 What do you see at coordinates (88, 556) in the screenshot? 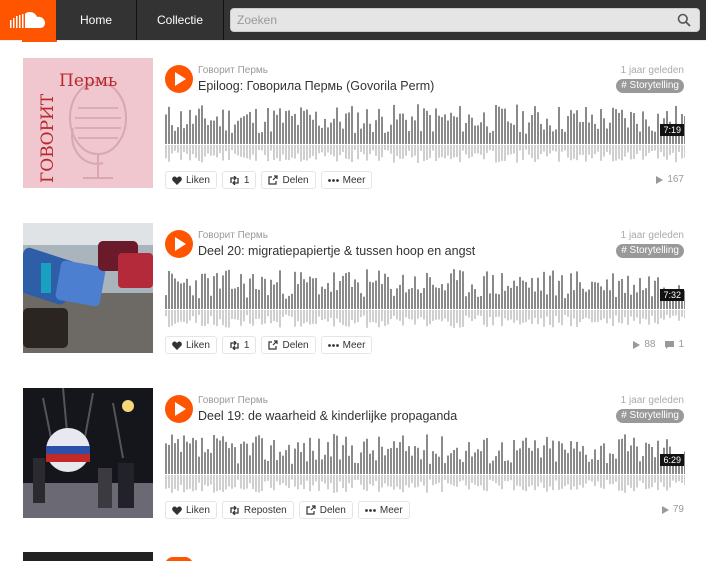
I see `next-track-artwork` at bounding box center [88, 556].